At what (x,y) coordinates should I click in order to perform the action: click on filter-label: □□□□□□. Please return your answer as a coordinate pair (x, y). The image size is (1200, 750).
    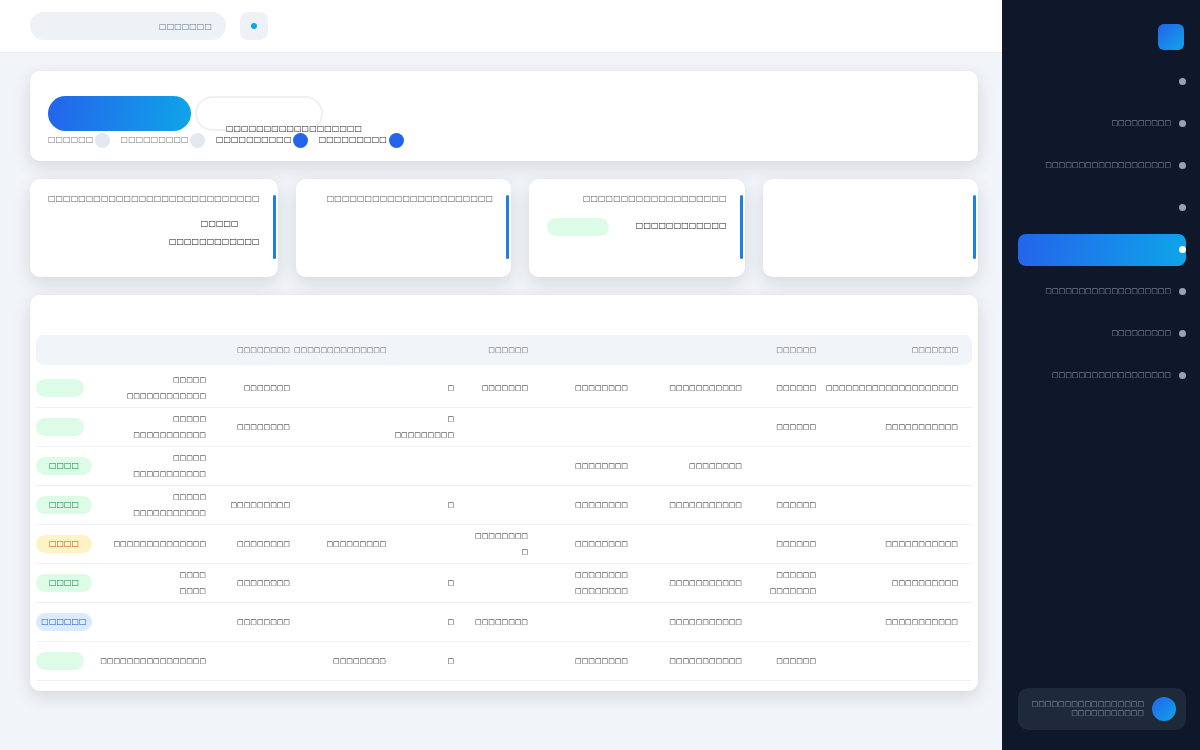
    Looking at the image, I should click on (71, 140).